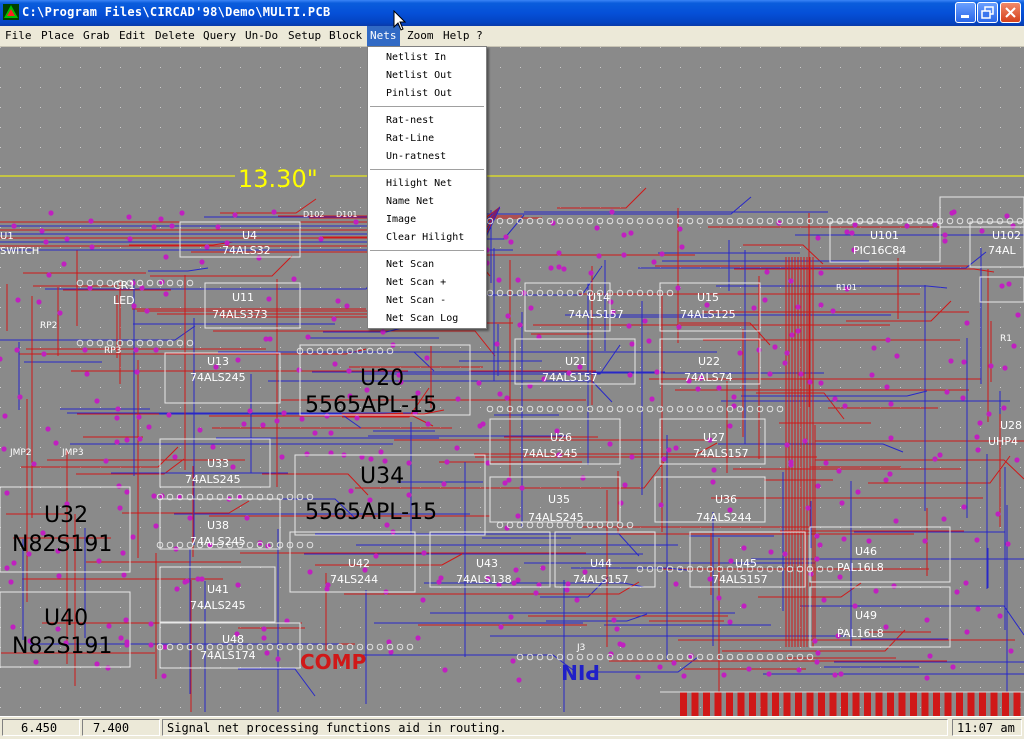  What do you see at coordinates (410, 120) in the screenshot?
I see `menu-item-rat-nest: Rat-nest` at bounding box center [410, 120].